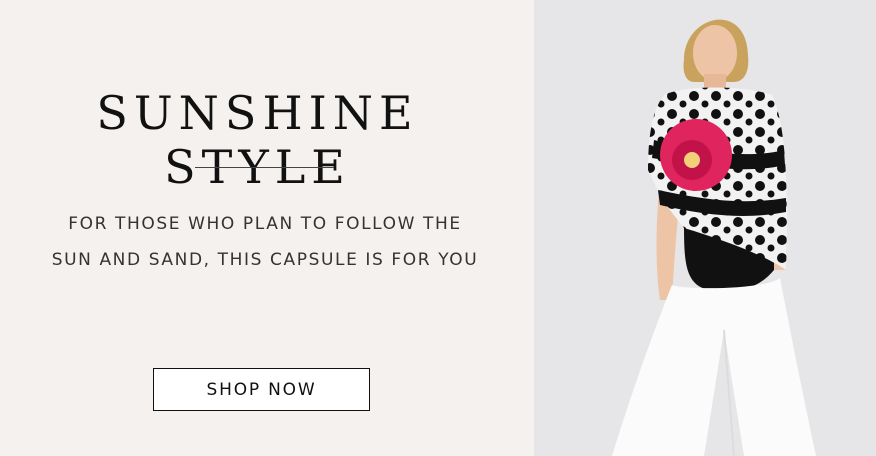 The height and width of the screenshot is (456, 876). Describe the element at coordinates (265, 224) in the screenshot. I see `subtitle-line-1: FOR THOSE WHO PLAN TO FOLLOW THE` at that location.